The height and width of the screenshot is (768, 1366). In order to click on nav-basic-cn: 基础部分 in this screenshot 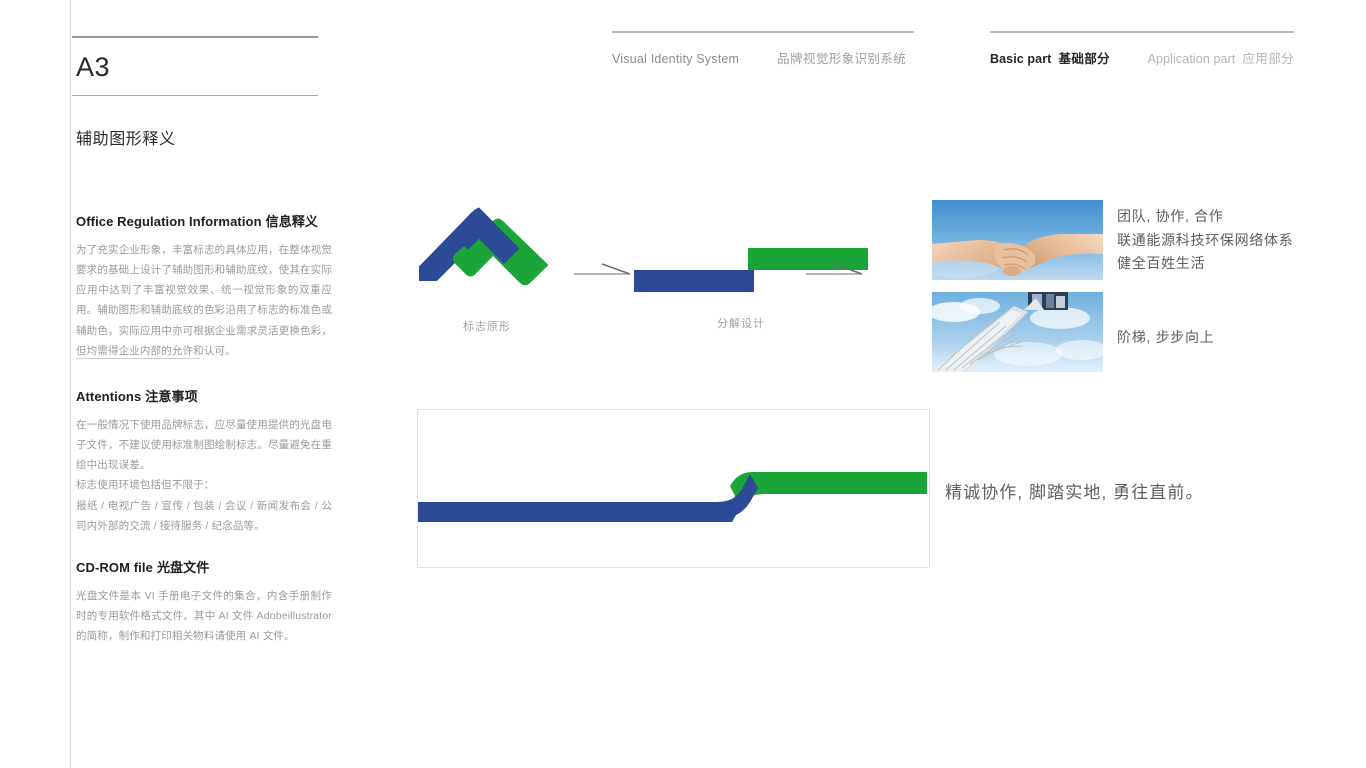, I will do `click(1084, 58)`.